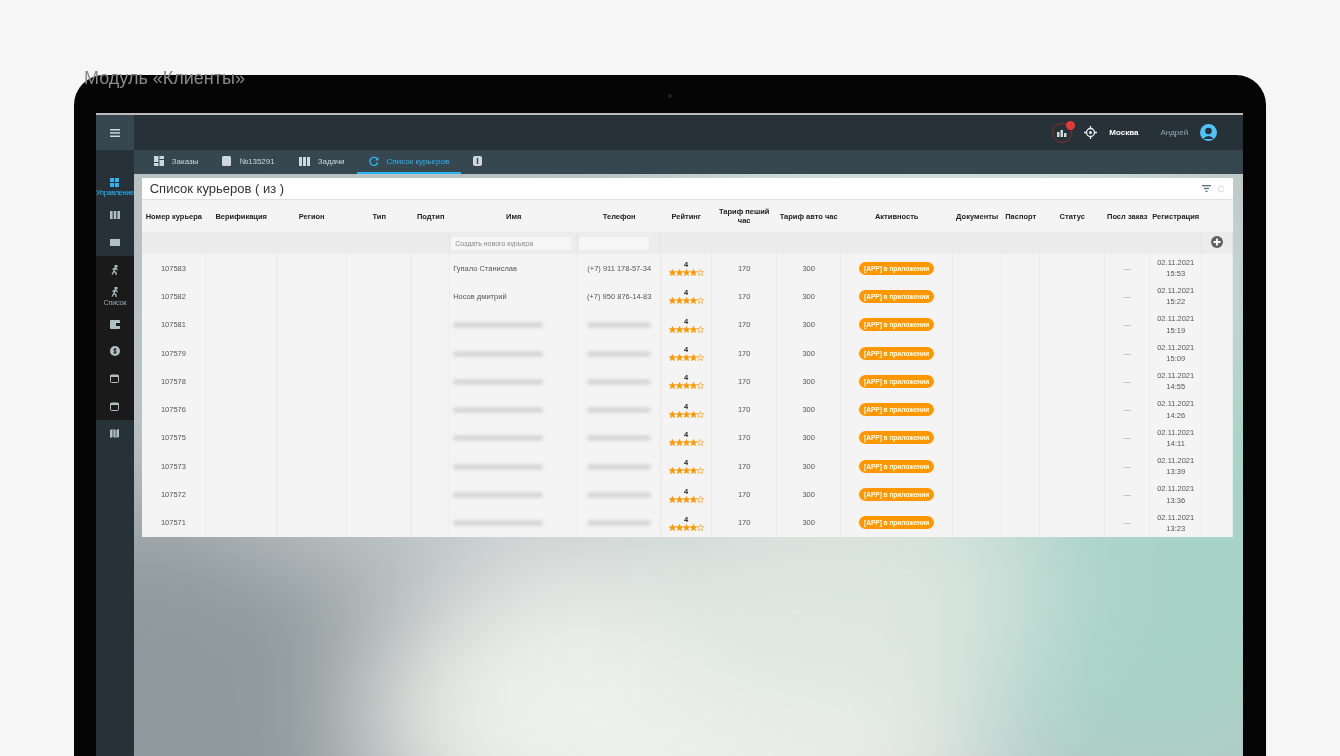 This screenshot has width=1340, height=756. Describe the element at coordinates (114, 324) in the screenshot. I see `wallet-icon` at that location.